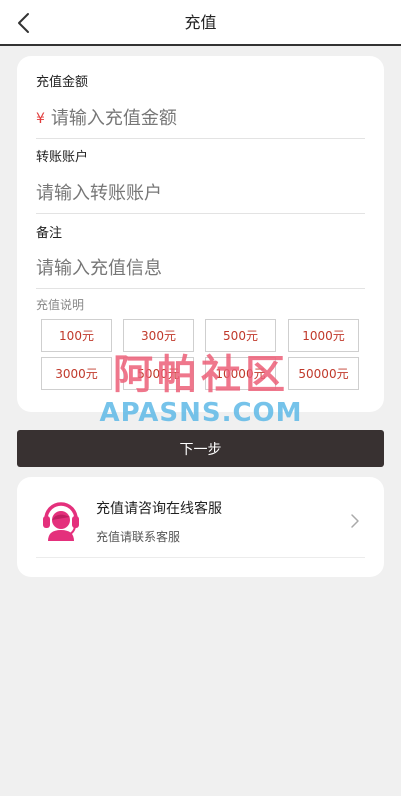  I want to click on service-title: 充值请咨询在线客服, so click(159, 509).